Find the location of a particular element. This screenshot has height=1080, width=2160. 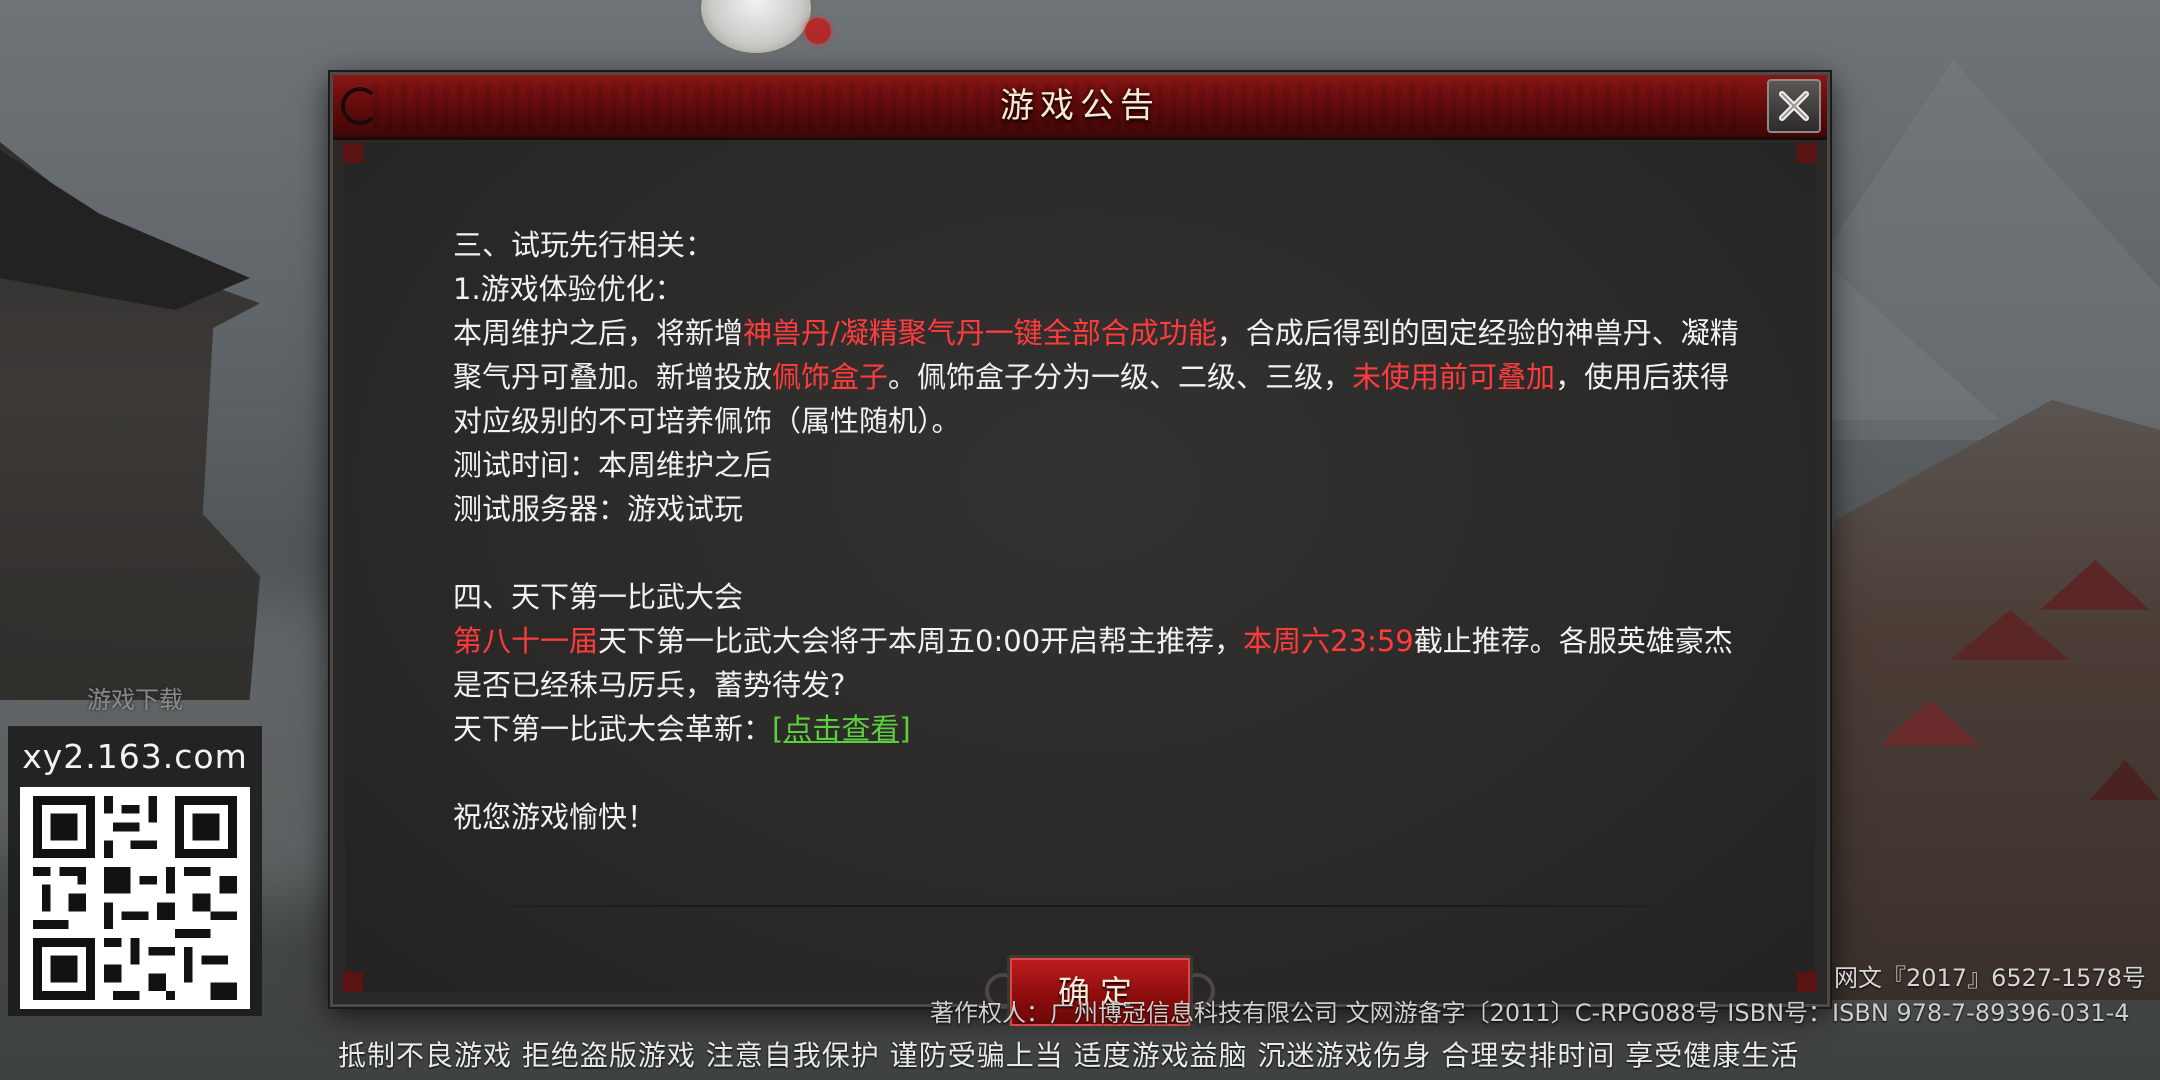

section-heading: 三、试玩先行相关： is located at coordinates (584, 245).